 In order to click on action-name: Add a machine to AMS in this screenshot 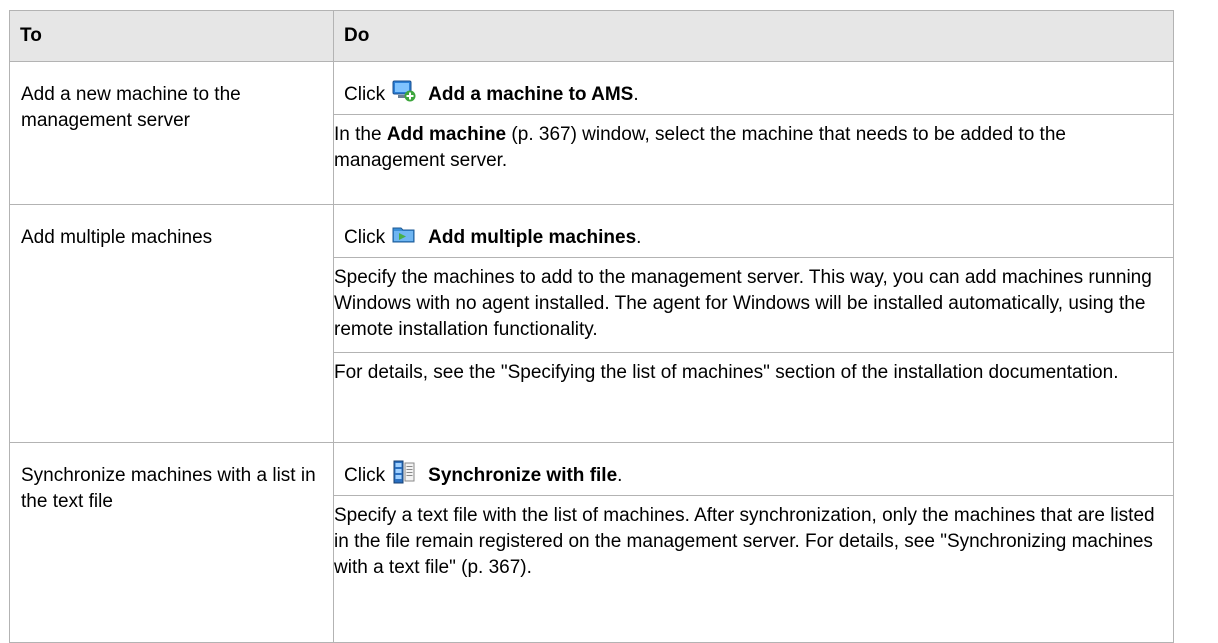, I will do `click(531, 94)`.